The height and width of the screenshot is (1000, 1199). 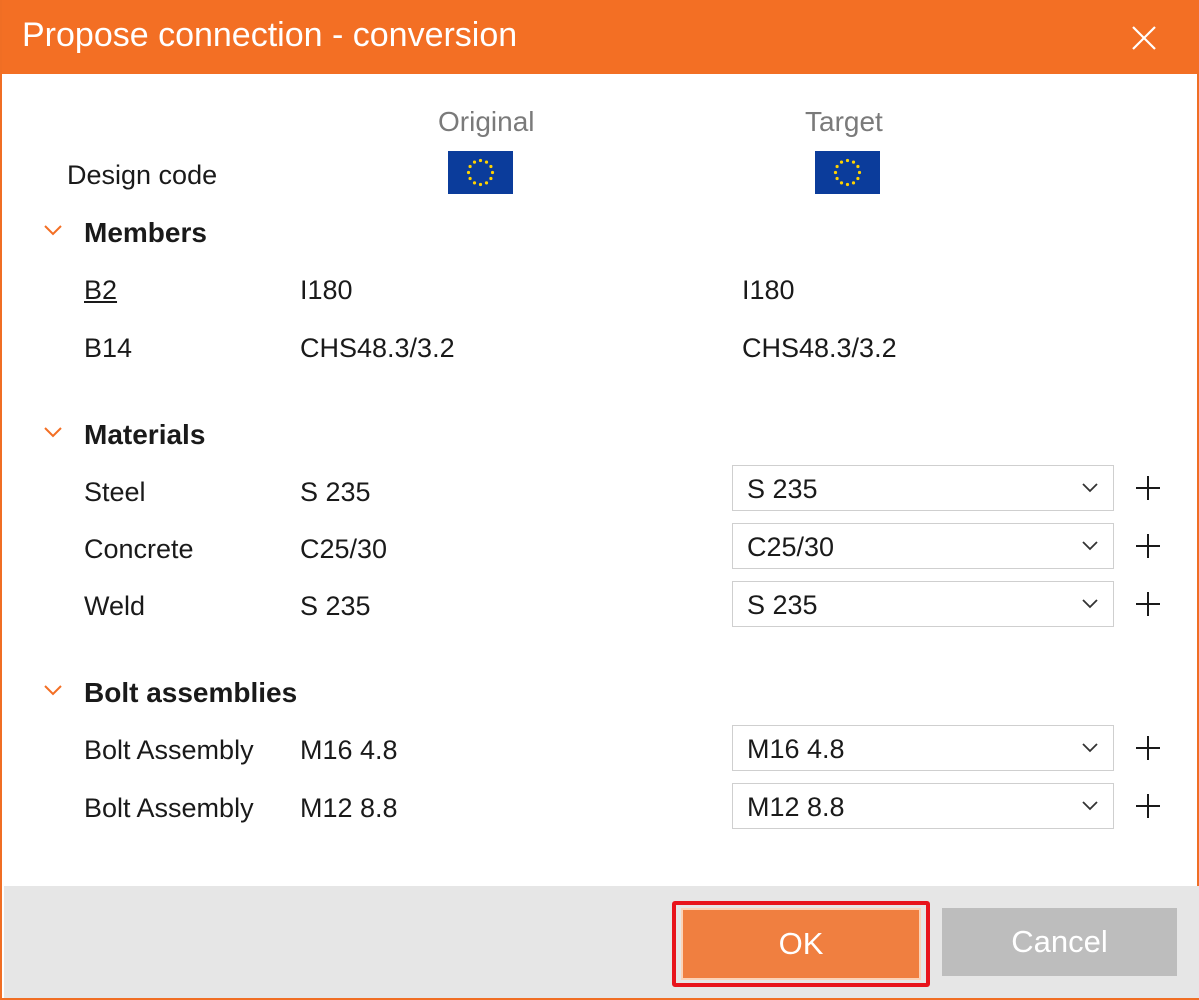 What do you see at coordinates (108, 348) in the screenshot?
I see `member-name: B14` at bounding box center [108, 348].